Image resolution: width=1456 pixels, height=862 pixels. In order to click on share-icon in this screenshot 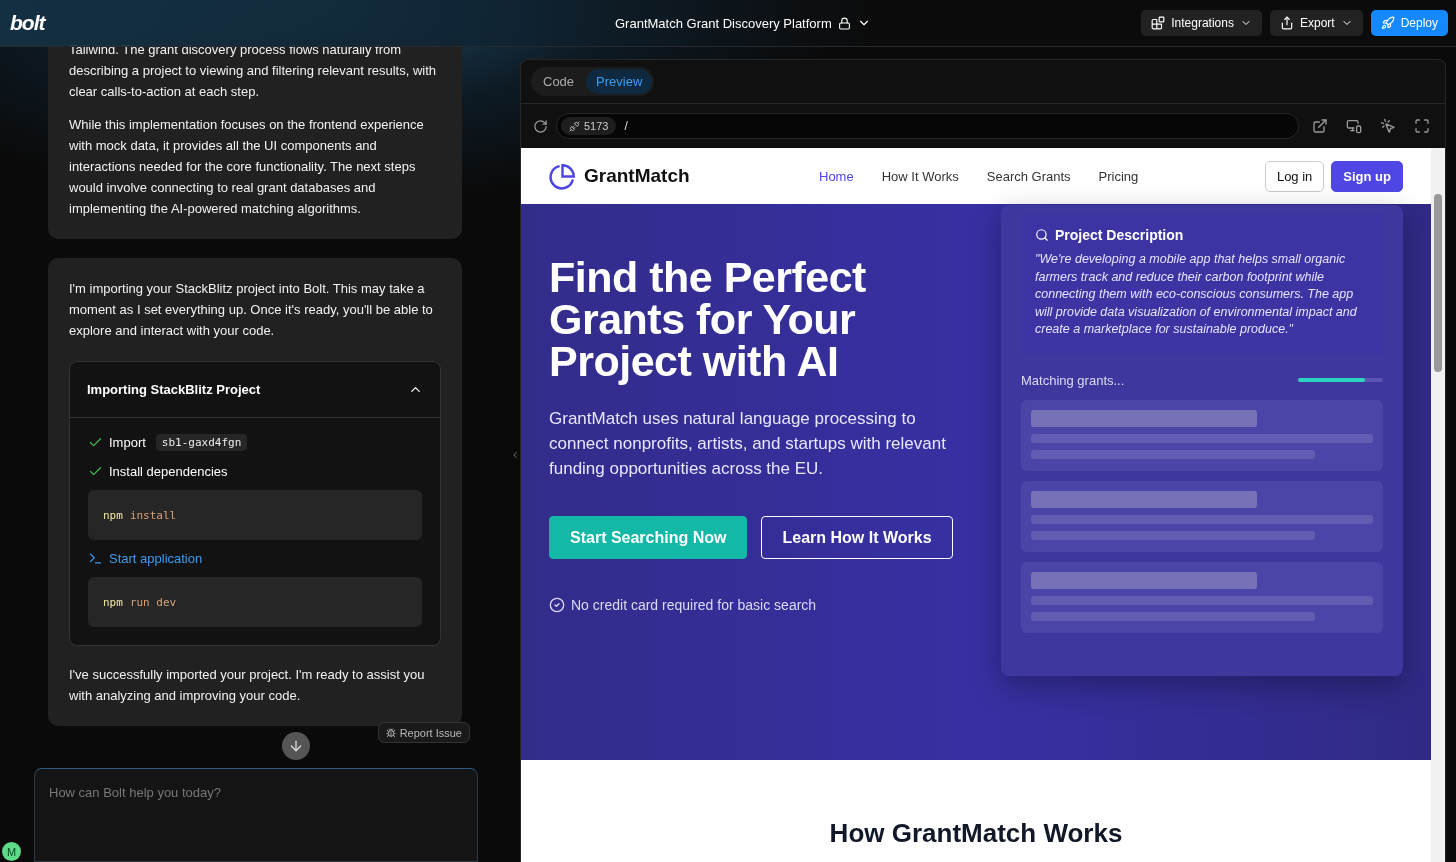, I will do `click(1286, 23)`.